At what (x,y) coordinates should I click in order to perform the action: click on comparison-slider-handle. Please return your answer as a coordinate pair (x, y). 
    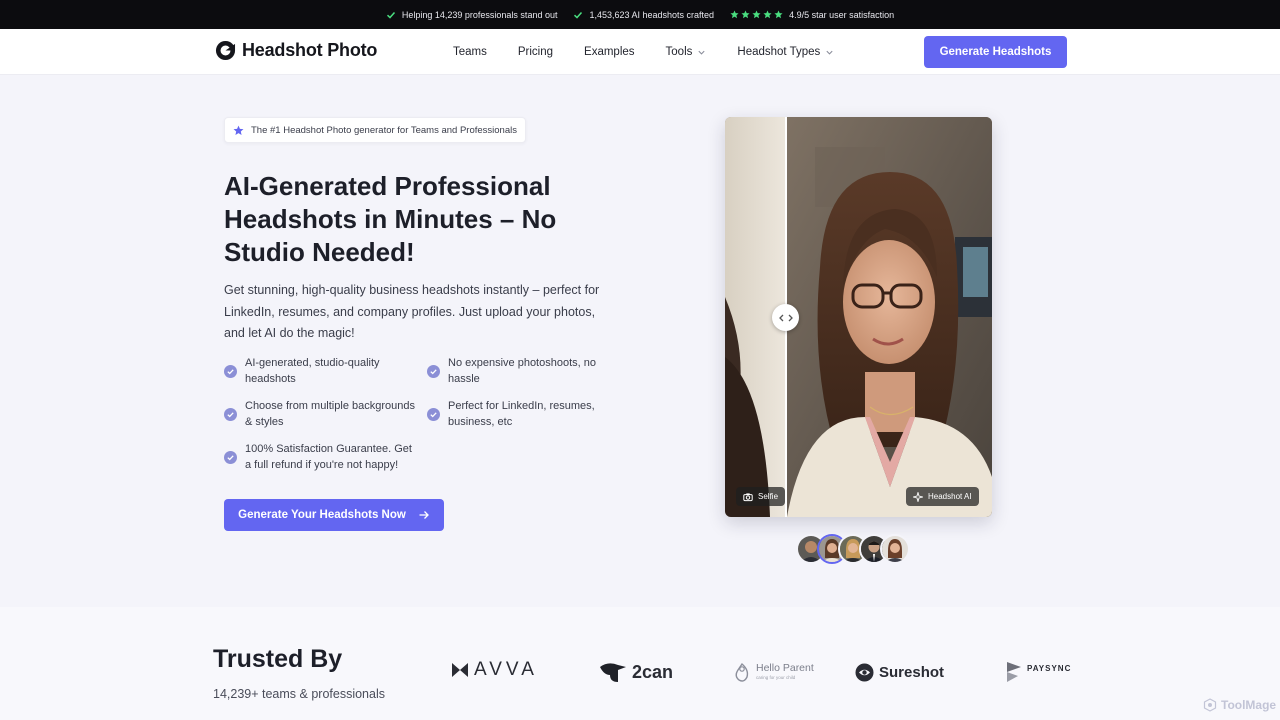
    Looking at the image, I should click on (785, 317).